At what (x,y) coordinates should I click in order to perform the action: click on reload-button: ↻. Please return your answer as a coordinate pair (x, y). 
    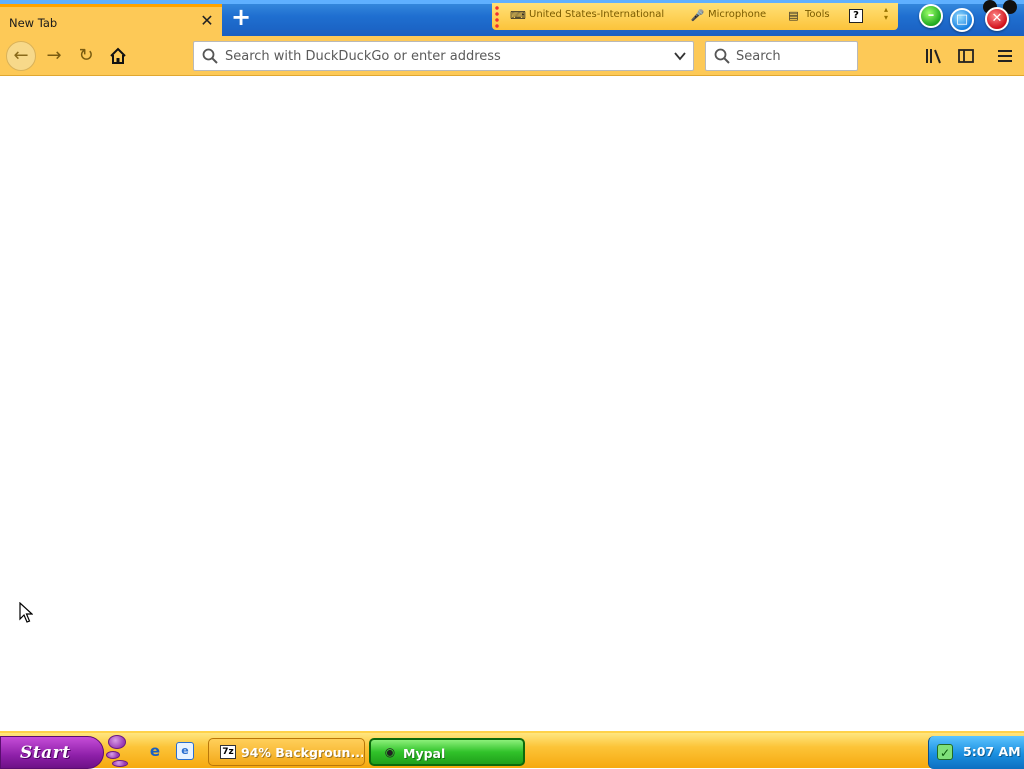
    Looking at the image, I should click on (86, 56).